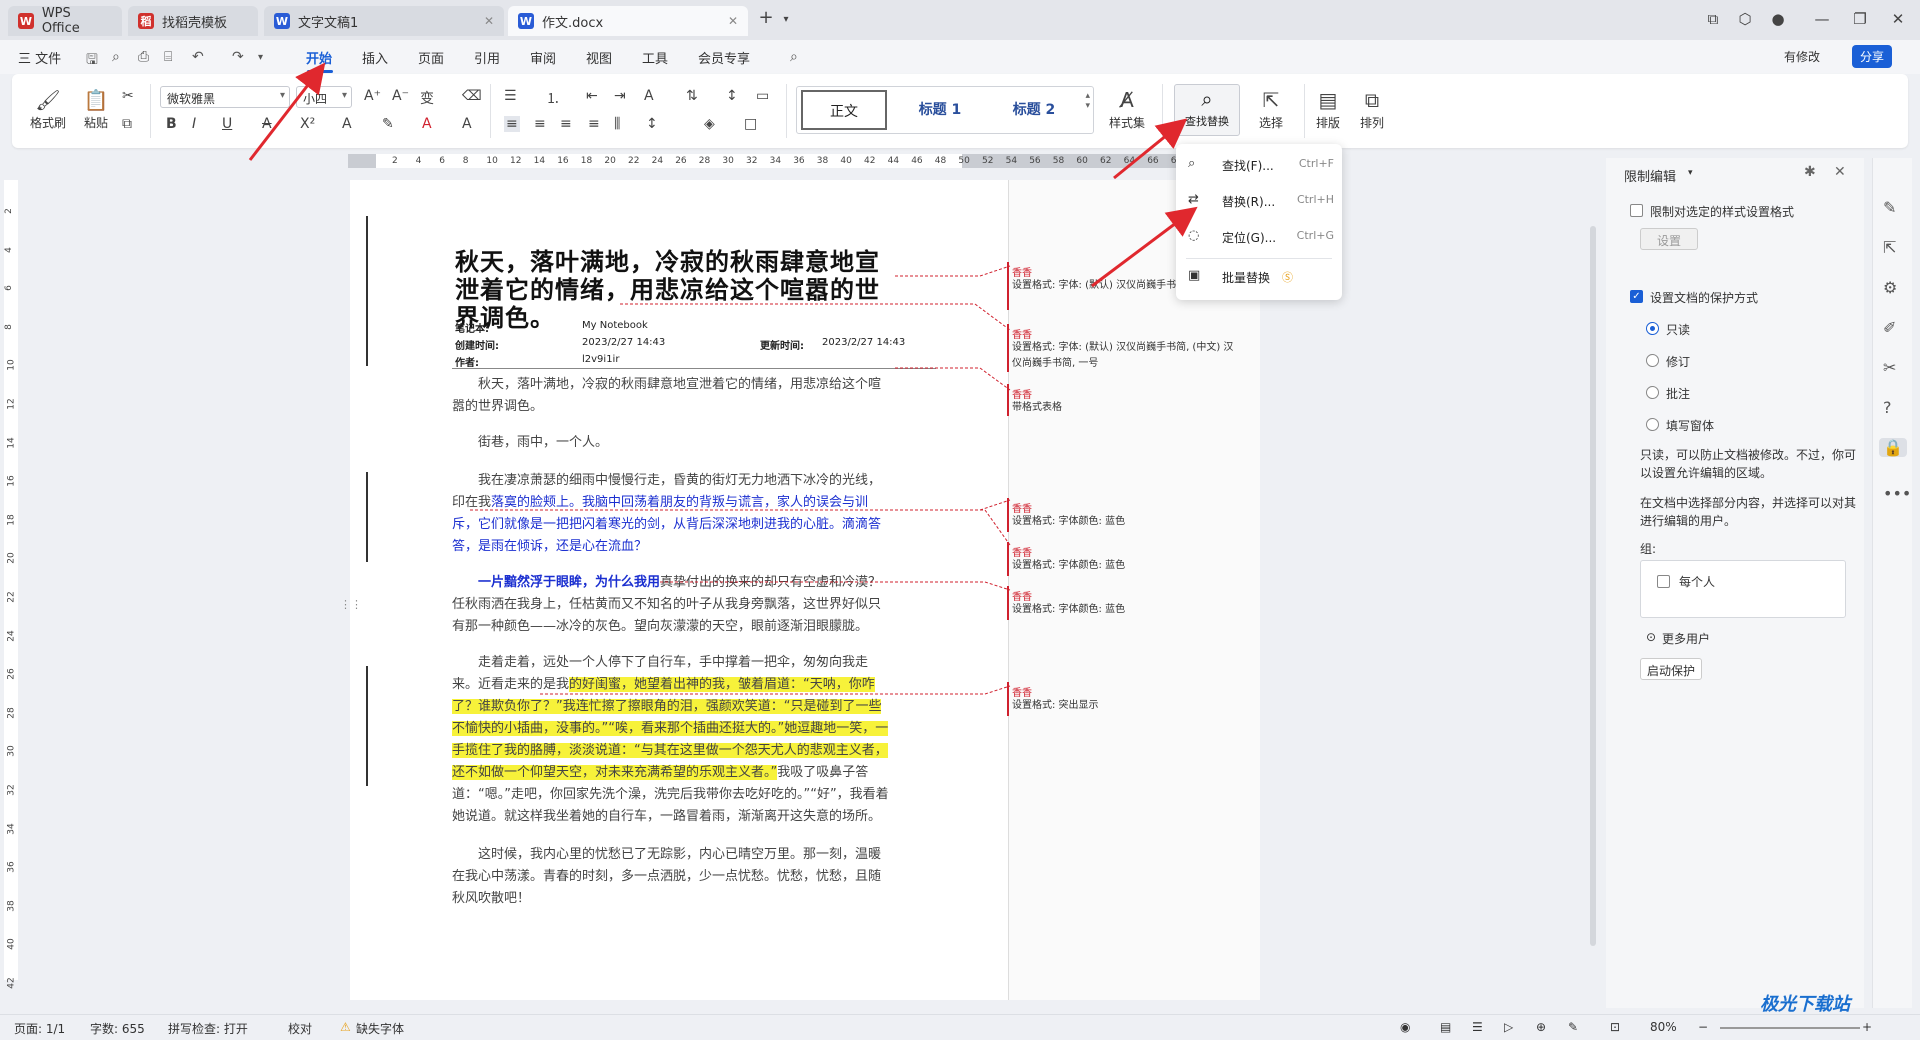  I want to click on protect-label: 设置文档的保护方式, so click(1704, 298).